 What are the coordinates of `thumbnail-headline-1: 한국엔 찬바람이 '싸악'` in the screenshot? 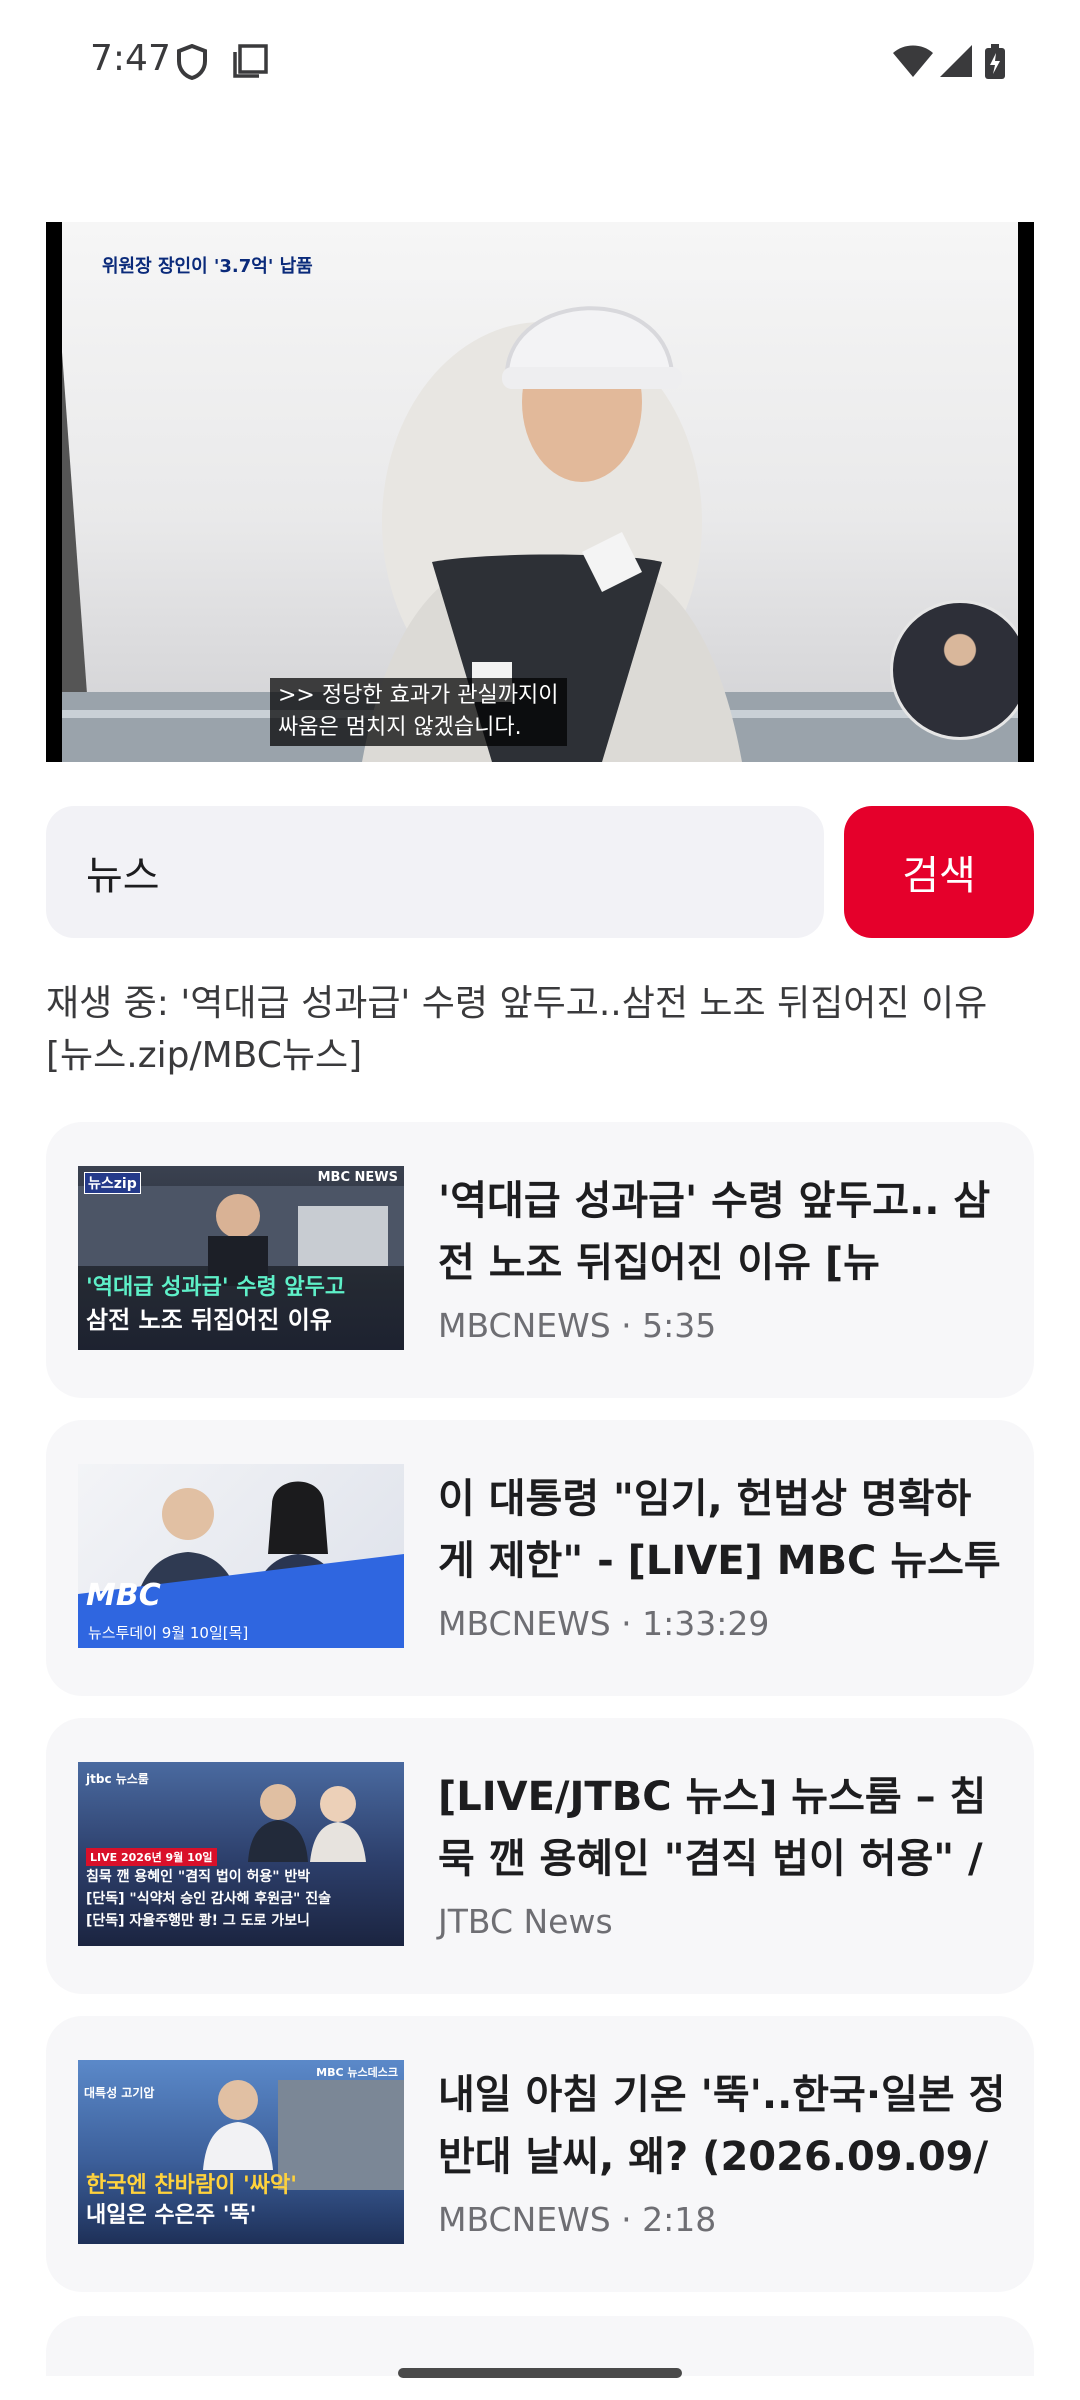 It's located at (191, 2185).